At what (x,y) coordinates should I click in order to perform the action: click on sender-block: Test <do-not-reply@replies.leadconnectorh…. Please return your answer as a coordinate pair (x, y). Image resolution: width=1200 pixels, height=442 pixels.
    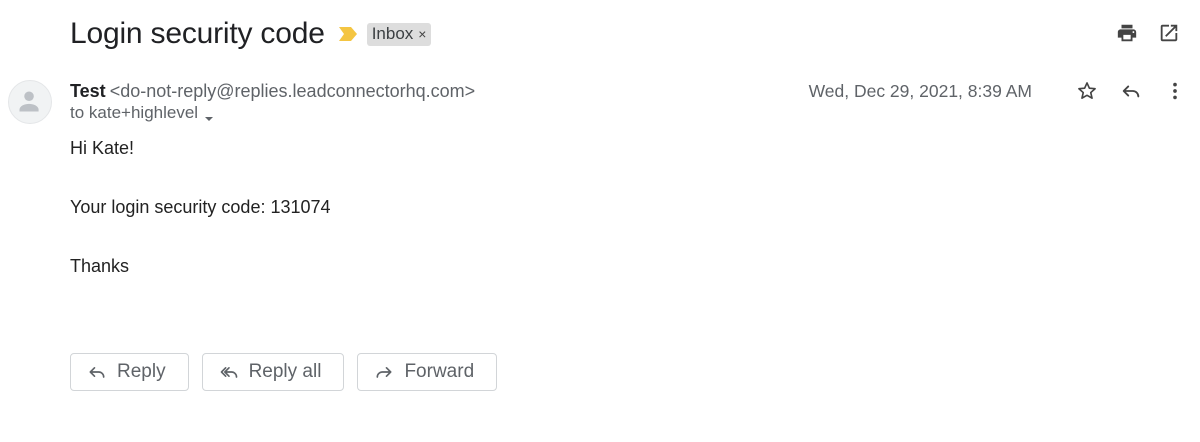
    Looking at the image, I should click on (272, 102).